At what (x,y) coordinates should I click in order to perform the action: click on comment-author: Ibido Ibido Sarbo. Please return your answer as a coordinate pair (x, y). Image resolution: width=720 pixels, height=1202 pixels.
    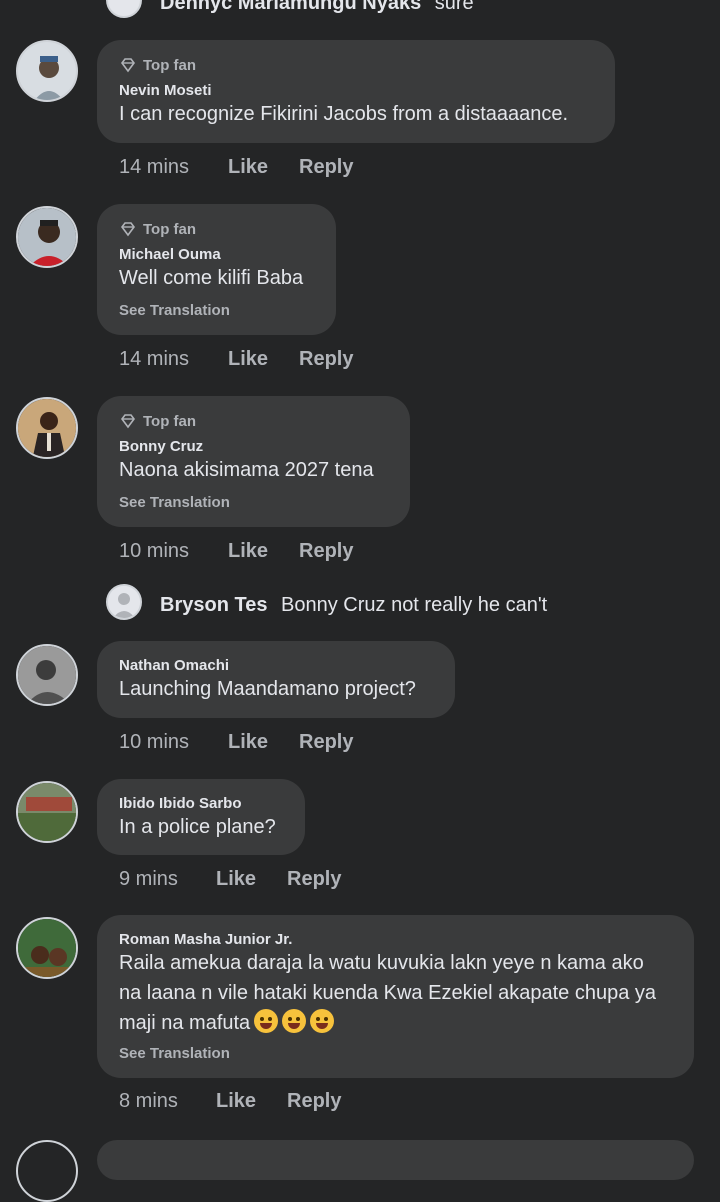
    Looking at the image, I should click on (180, 803).